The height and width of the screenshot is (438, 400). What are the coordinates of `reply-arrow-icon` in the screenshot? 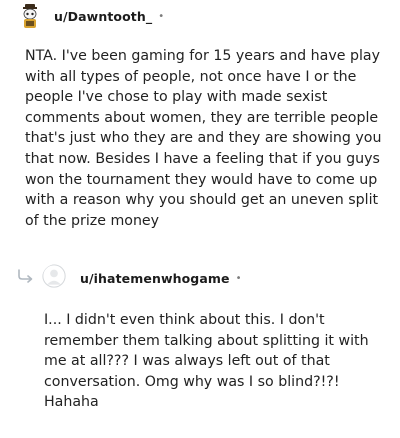 It's located at (29, 278).